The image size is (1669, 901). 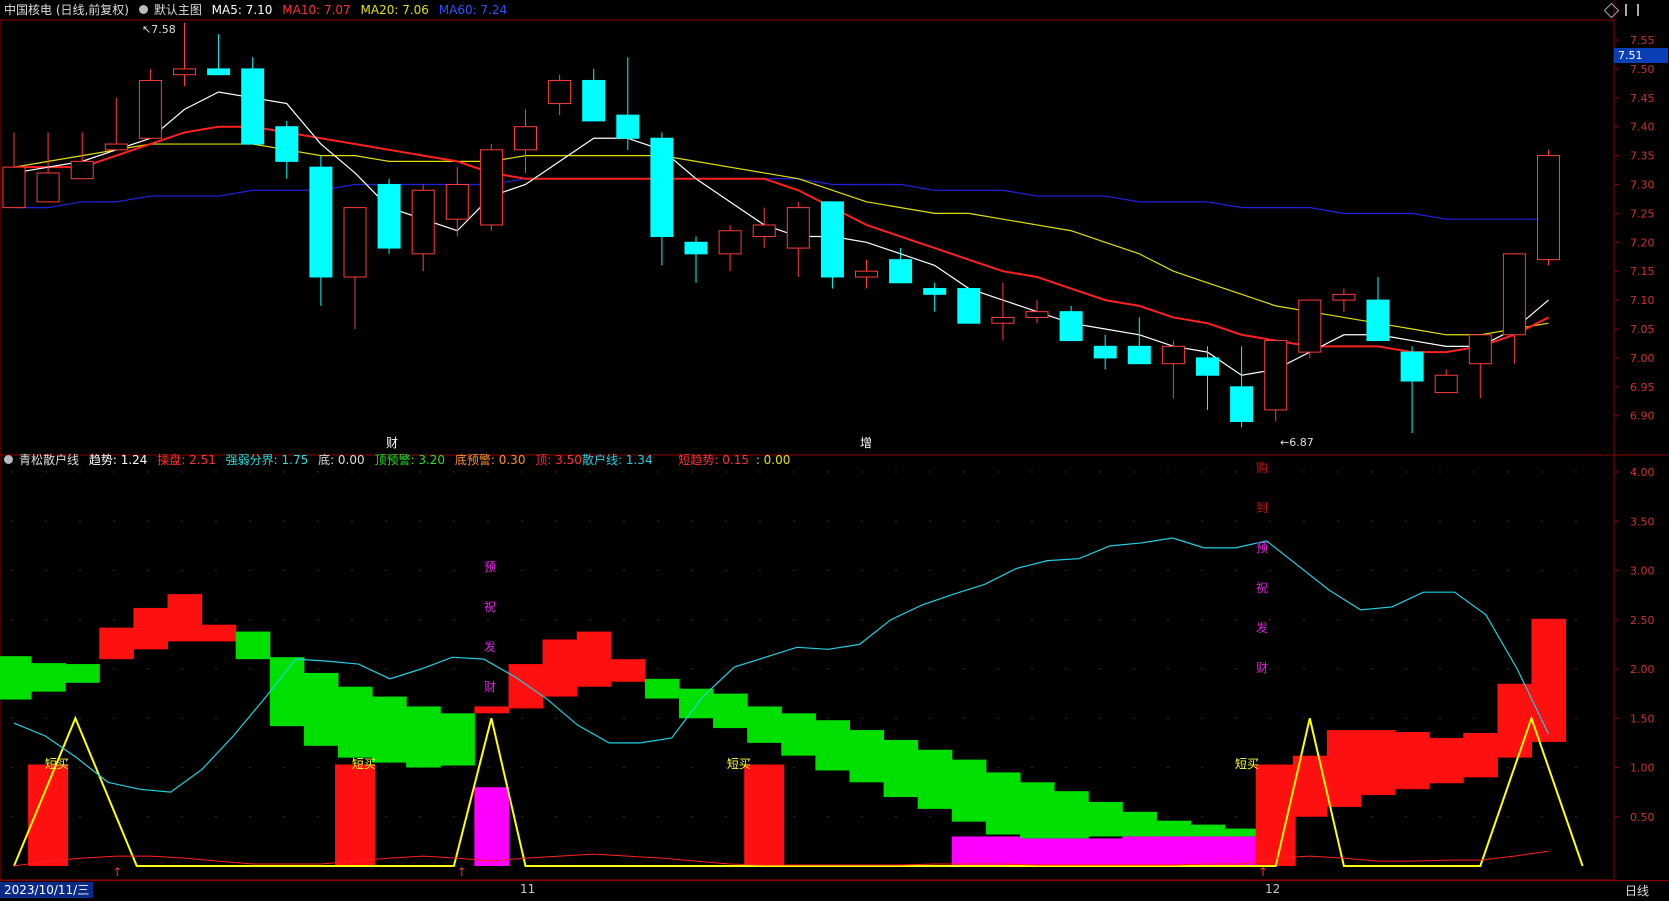 I want to click on chart-mode: 默认主图, so click(x=178, y=10).